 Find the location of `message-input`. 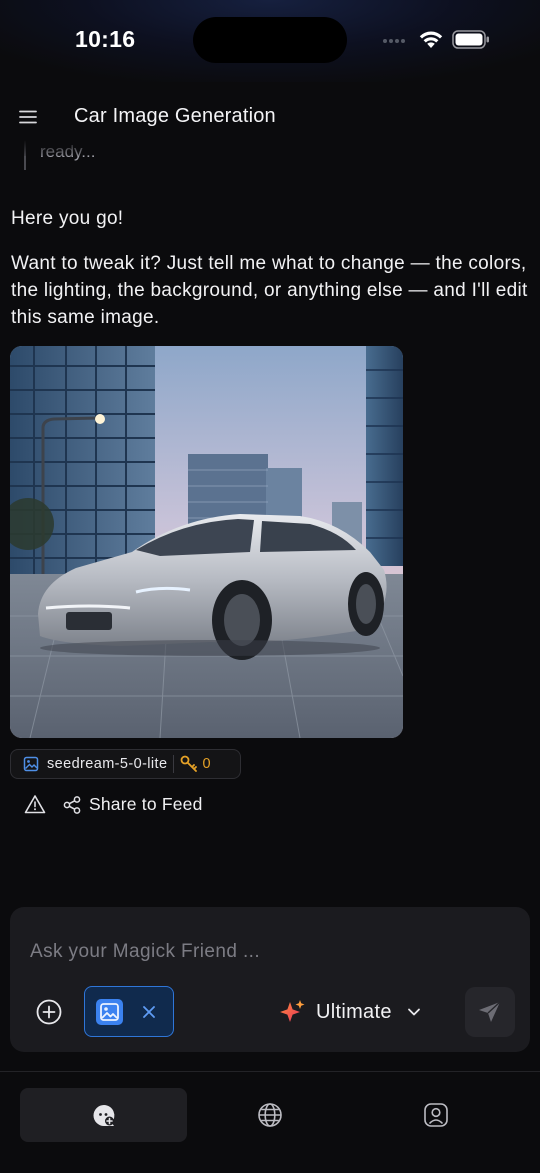

message-input is located at coordinates (265, 952).